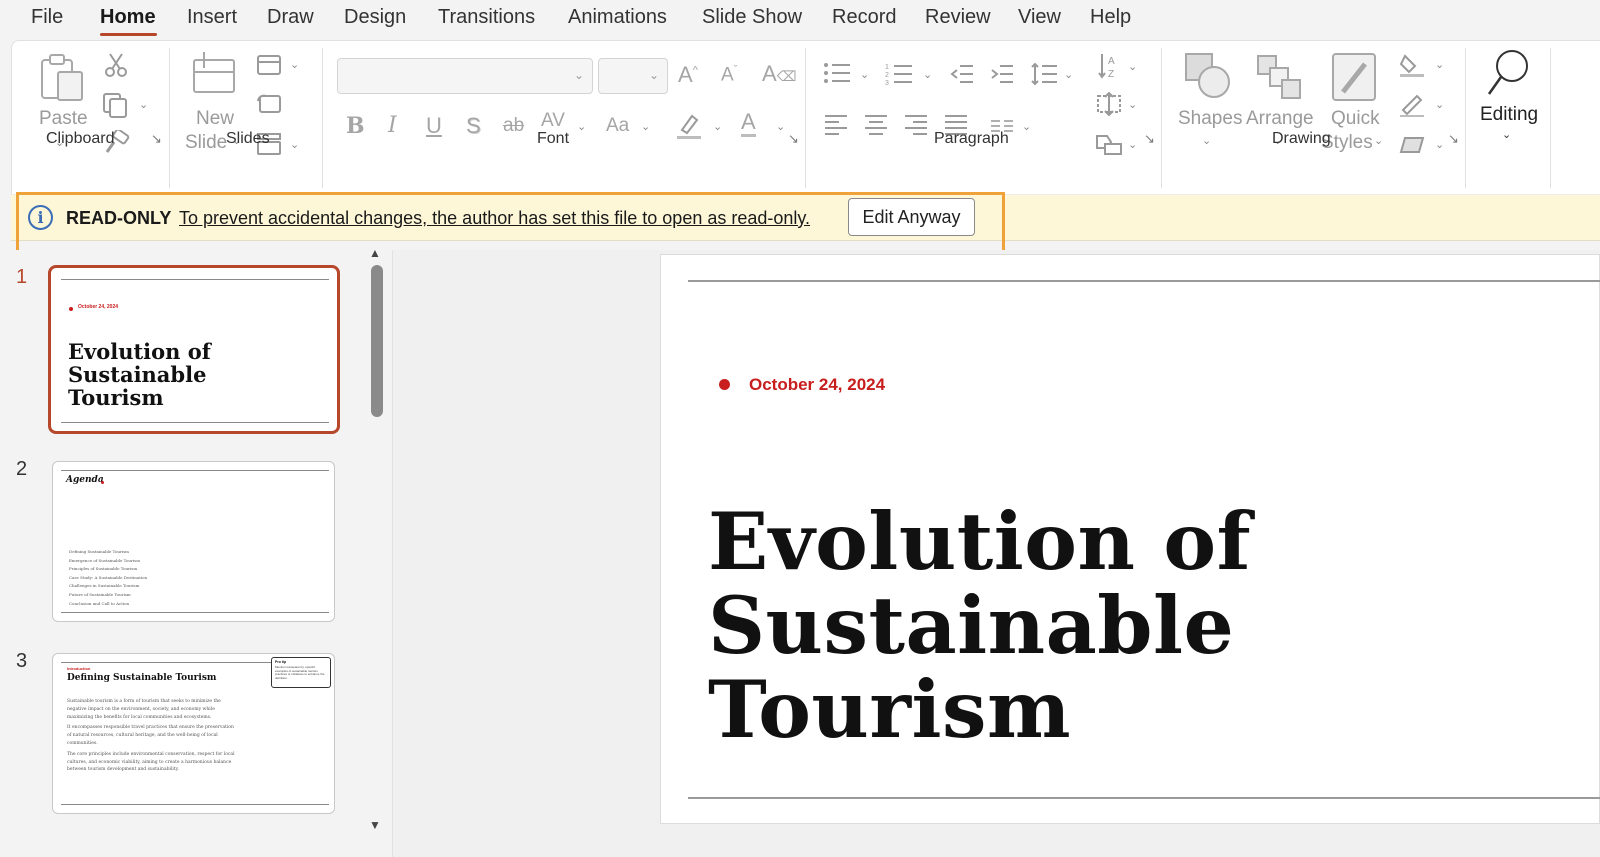 The height and width of the screenshot is (857, 1600). Describe the element at coordinates (465, 76) in the screenshot. I see `font-name-combo: ⌄` at that location.